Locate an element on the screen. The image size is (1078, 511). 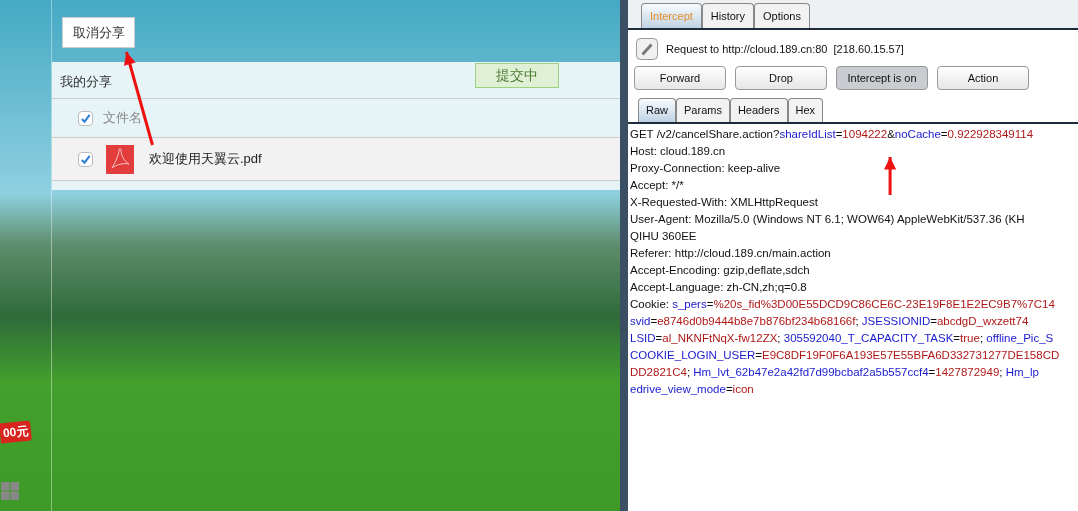
request-text: Accept-Encoding: gzip,deflate,sdch is located at coordinates (720, 270).